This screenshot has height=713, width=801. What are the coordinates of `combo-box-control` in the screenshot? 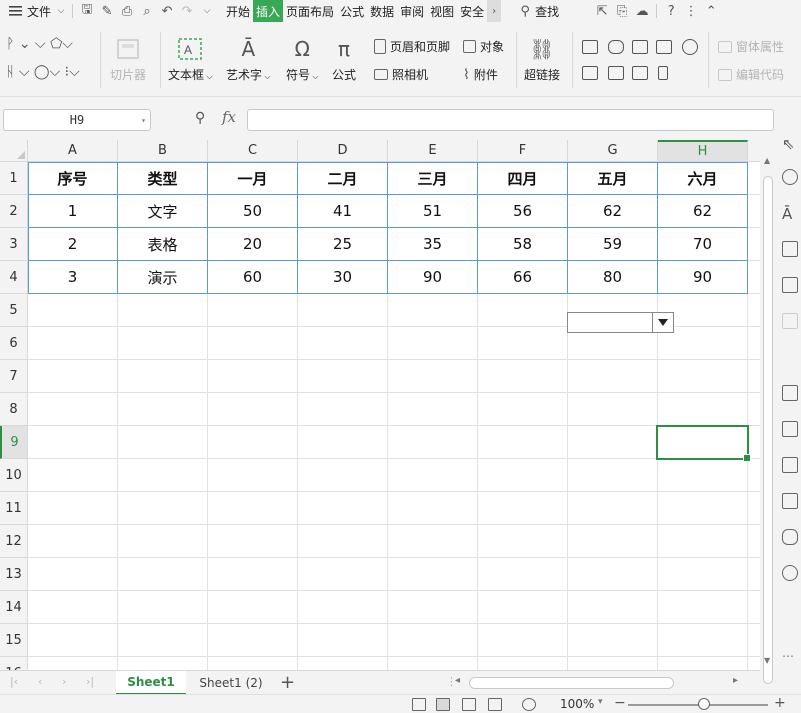 It's located at (620, 322).